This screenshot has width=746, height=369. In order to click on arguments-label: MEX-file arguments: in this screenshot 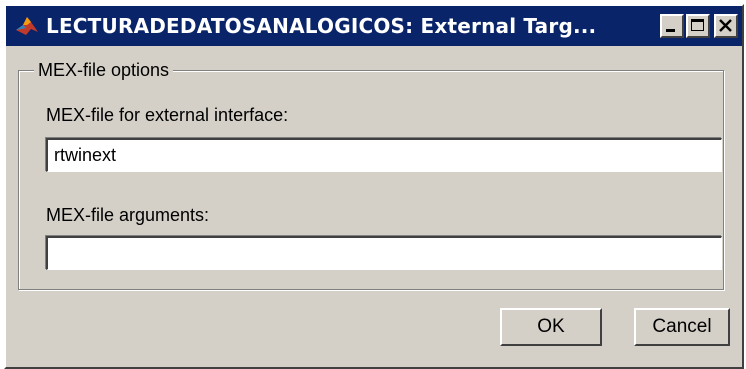, I will do `click(128, 215)`.